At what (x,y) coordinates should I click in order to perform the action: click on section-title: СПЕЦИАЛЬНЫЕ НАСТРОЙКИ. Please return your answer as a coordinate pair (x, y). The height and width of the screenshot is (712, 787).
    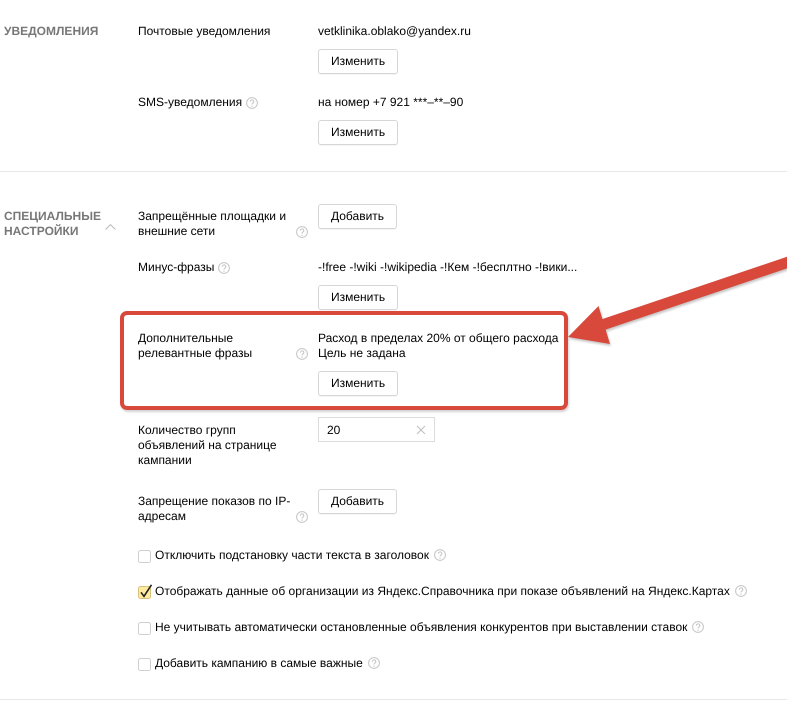
    Looking at the image, I should click on (53, 224).